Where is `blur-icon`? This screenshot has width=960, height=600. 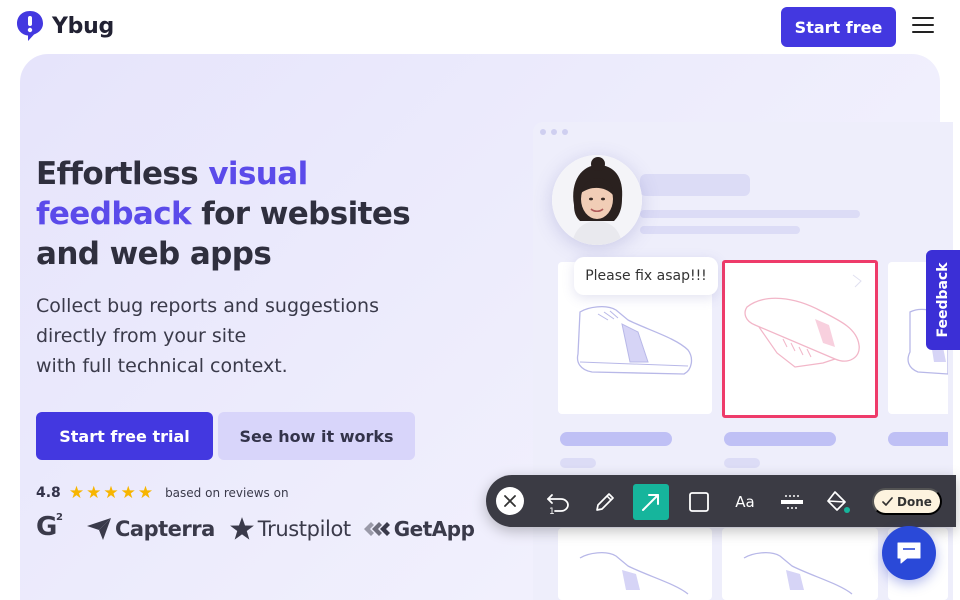 blur-icon is located at coordinates (792, 502).